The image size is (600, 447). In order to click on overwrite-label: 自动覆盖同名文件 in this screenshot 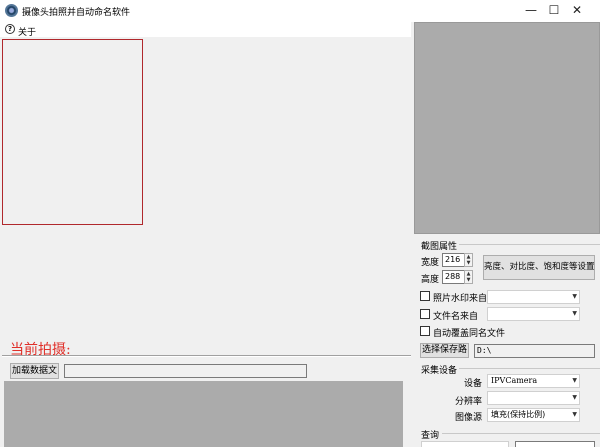, I will do `click(469, 332)`.